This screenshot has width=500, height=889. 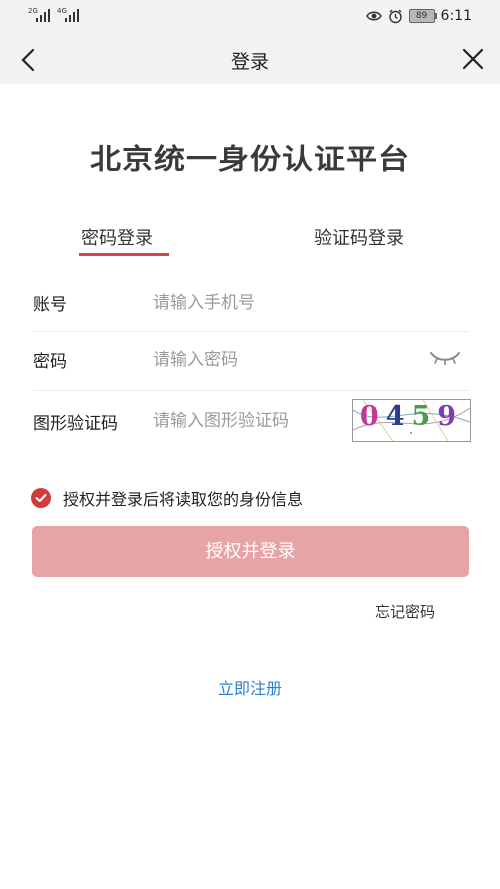 What do you see at coordinates (303, 303) in the screenshot?
I see `account-input` at bounding box center [303, 303].